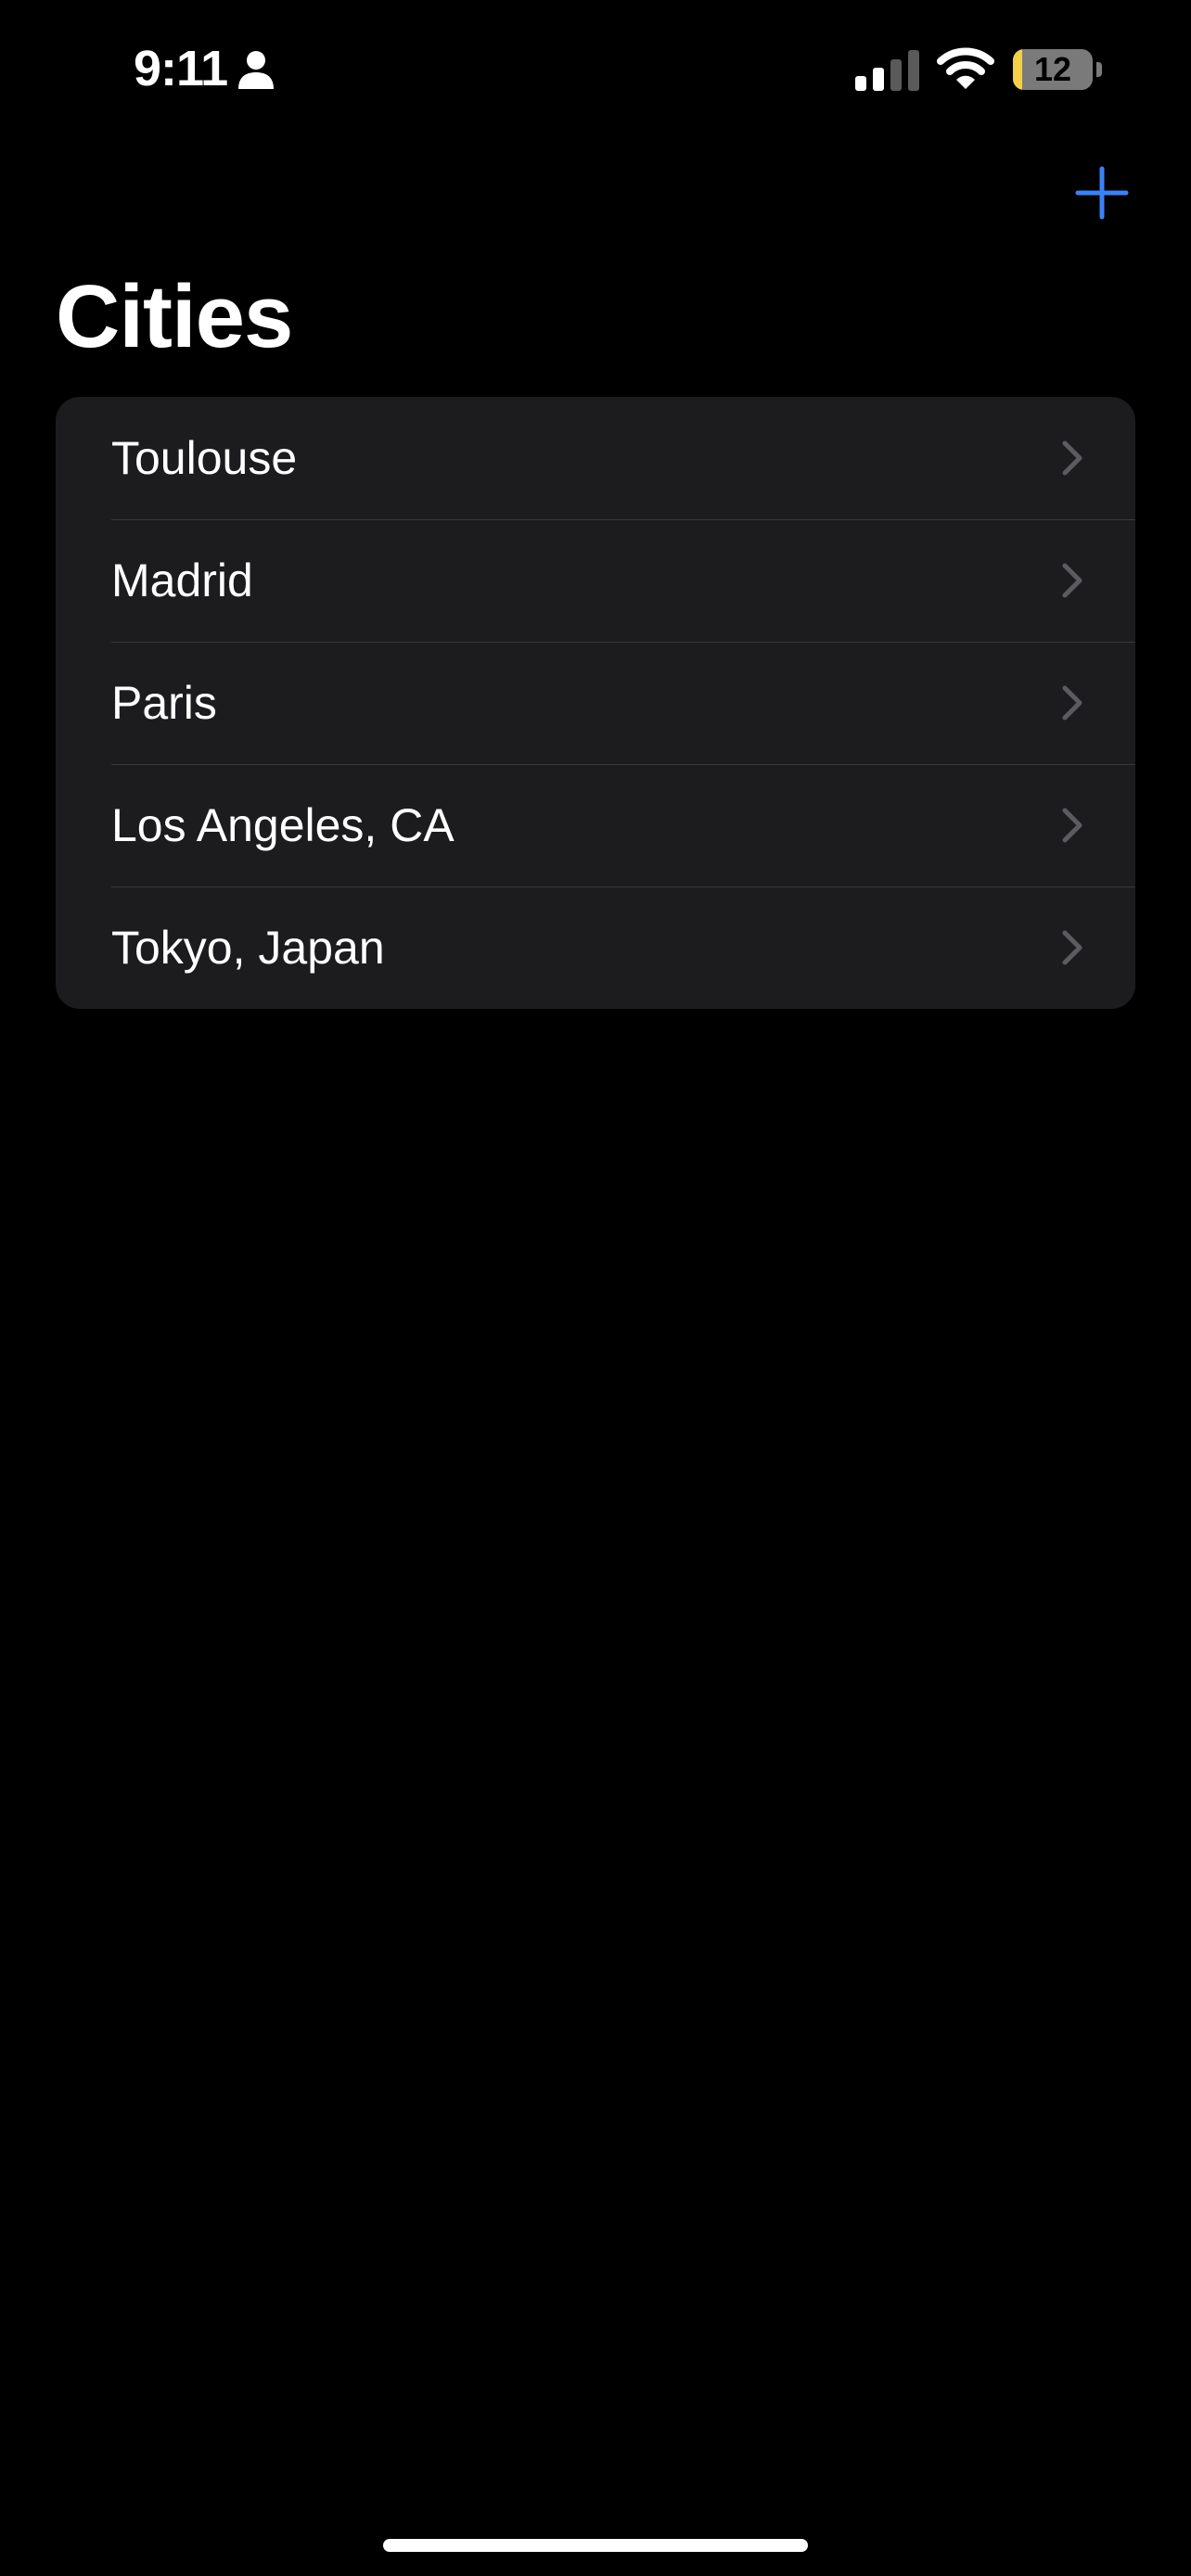  I want to click on home-indicator, so click(595, 2545).